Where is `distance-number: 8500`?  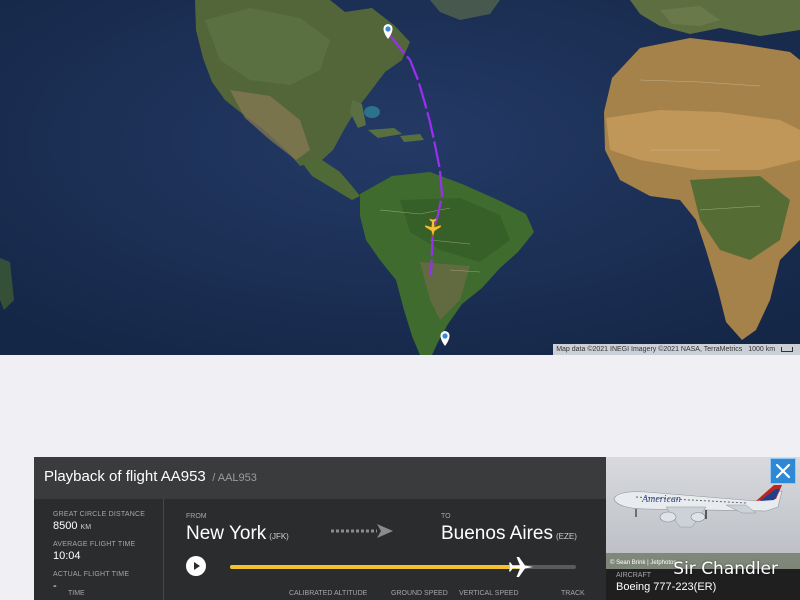
distance-number: 8500 is located at coordinates (65, 526).